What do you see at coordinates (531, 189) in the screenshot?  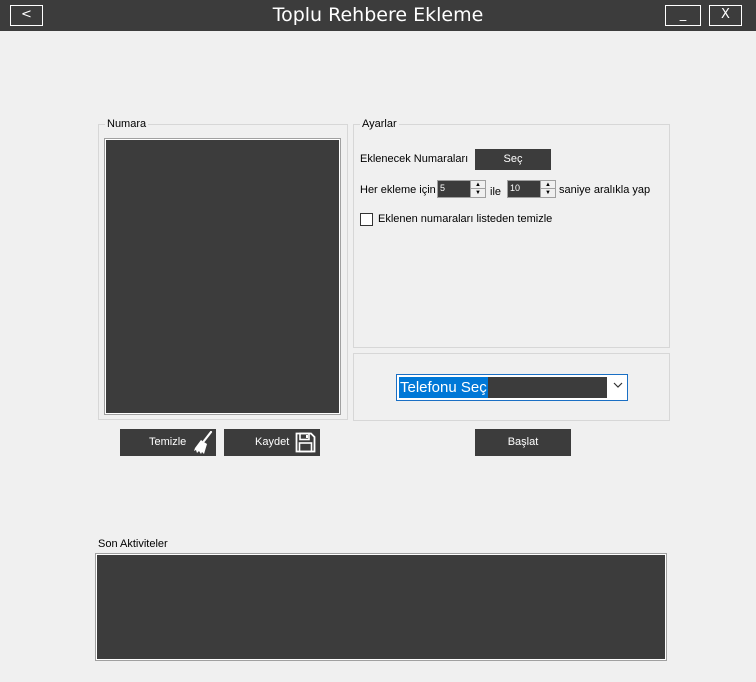 I see `max-interval-spinner: 10 ▲ ▼` at bounding box center [531, 189].